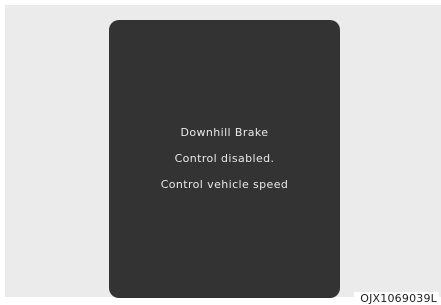 Image resolution: width=441 pixels, height=305 pixels. What do you see at coordinates (396, 298) in the screenshot?
I see `figure-code-label: OJX1069039L` at bounding box center [396, 298].